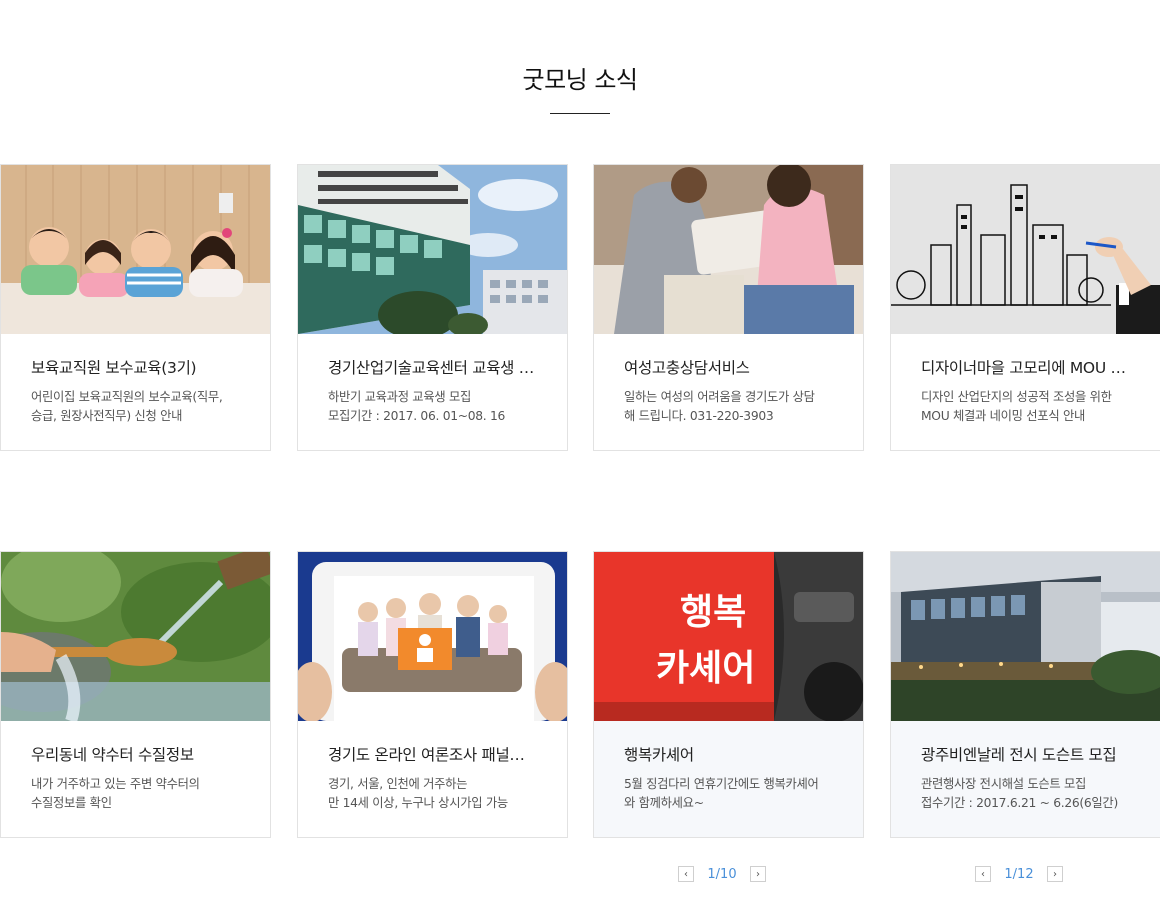 This screenshot has width=1160, height=900. What do you see at coordinates (112, 755) in the screenshot?
I see `card-title: 우리동네 약수터 수질정보` at bounding box center [112, 755].